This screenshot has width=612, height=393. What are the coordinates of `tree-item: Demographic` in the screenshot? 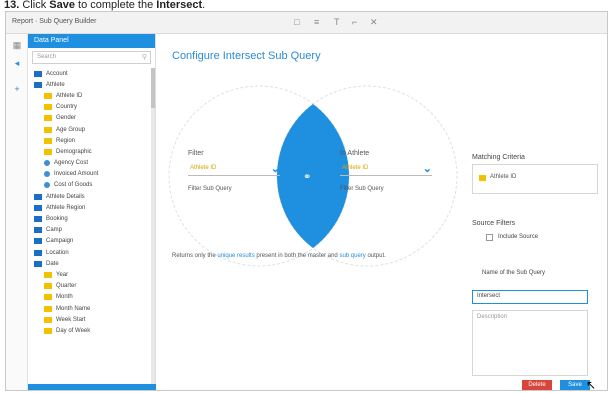 It's located at (90, 151).